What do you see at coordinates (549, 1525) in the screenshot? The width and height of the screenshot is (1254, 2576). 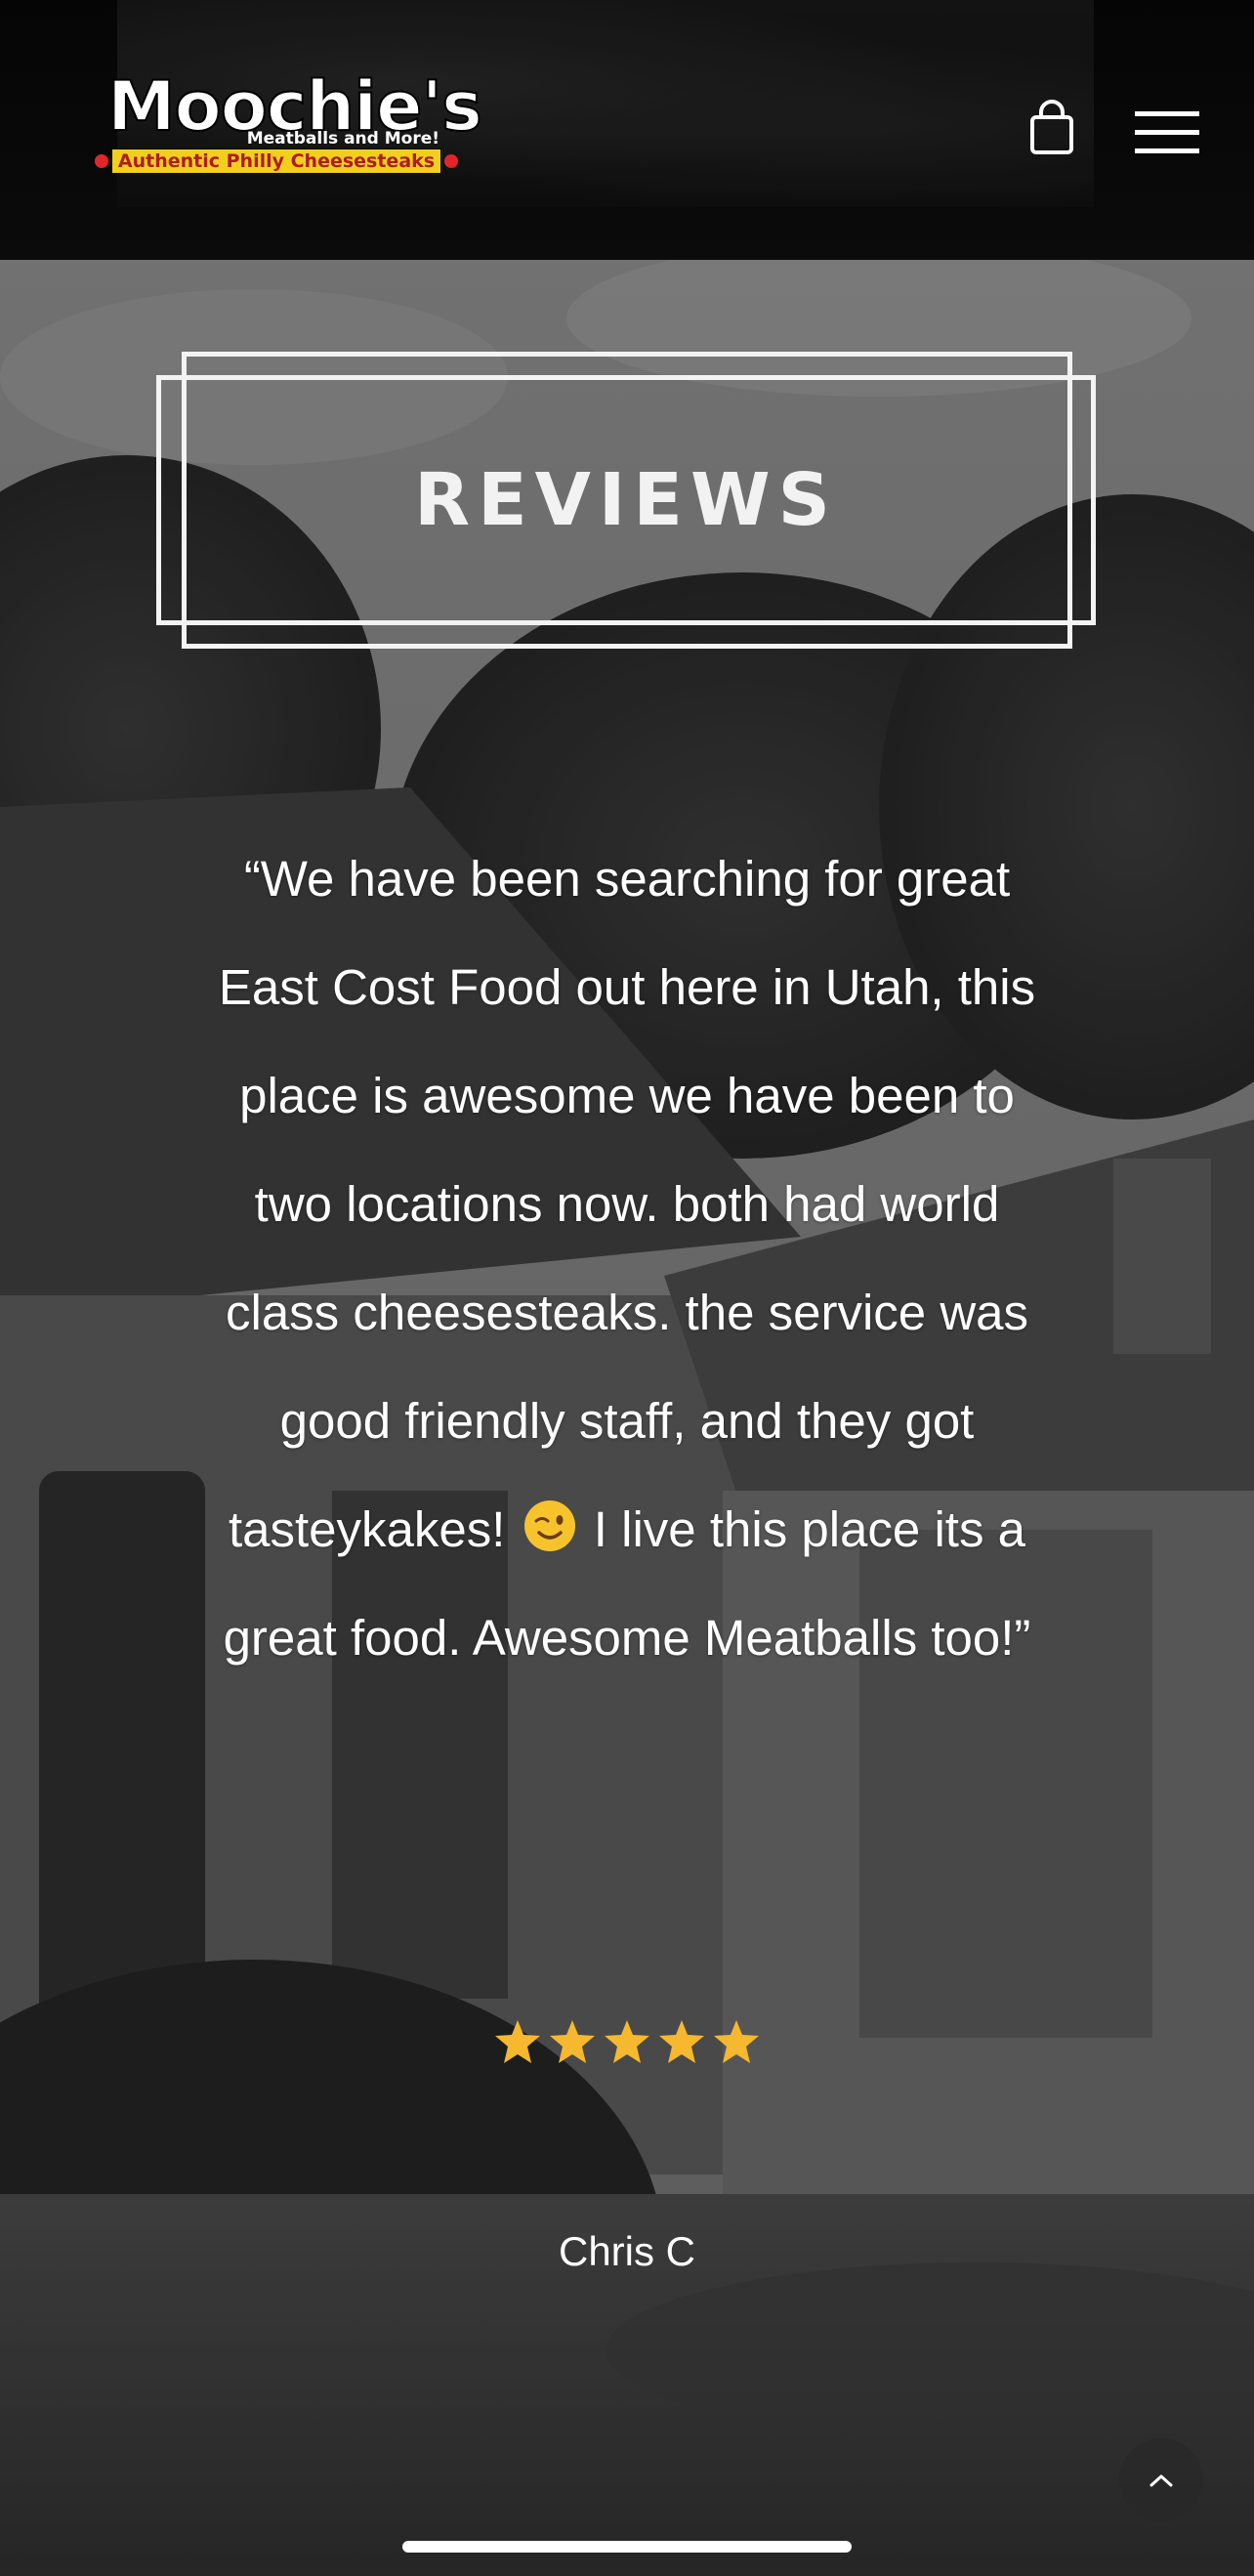 I see `winking-face-icon` at bounding box center [549, 1525].